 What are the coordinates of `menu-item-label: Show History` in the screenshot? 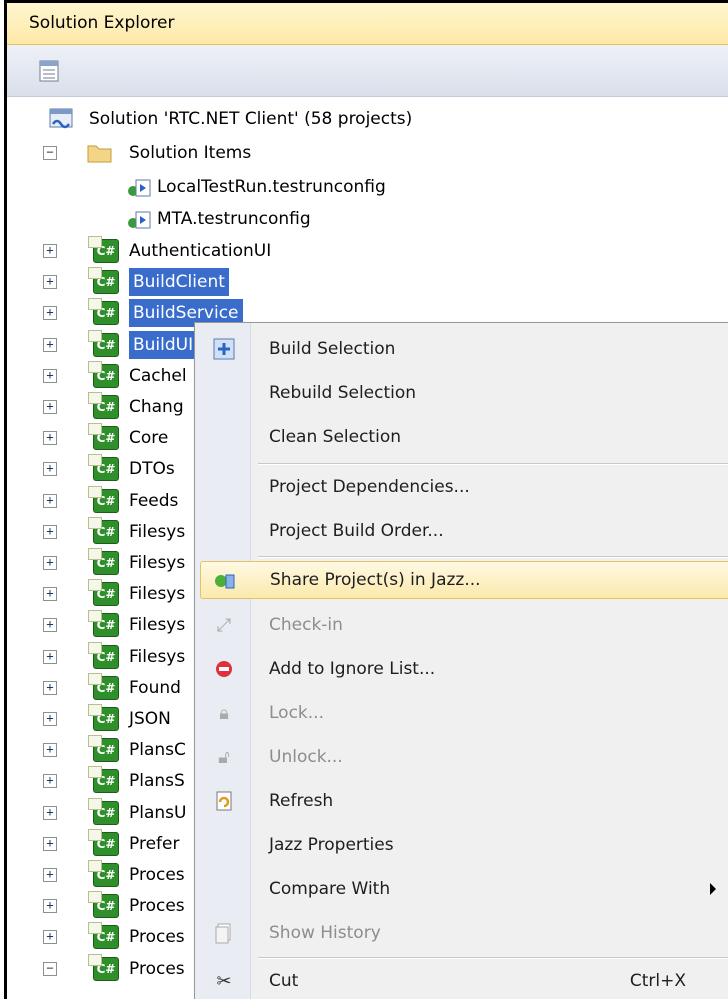 It's located at (325, 933).